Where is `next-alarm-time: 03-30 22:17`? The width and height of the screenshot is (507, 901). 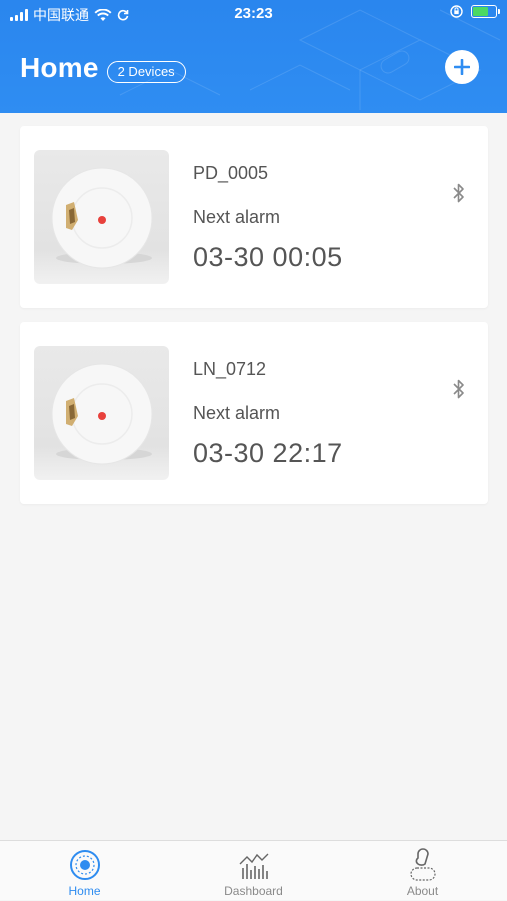
next-alarm-time: 03-30 22:17 is located at coordinates (268, 453).